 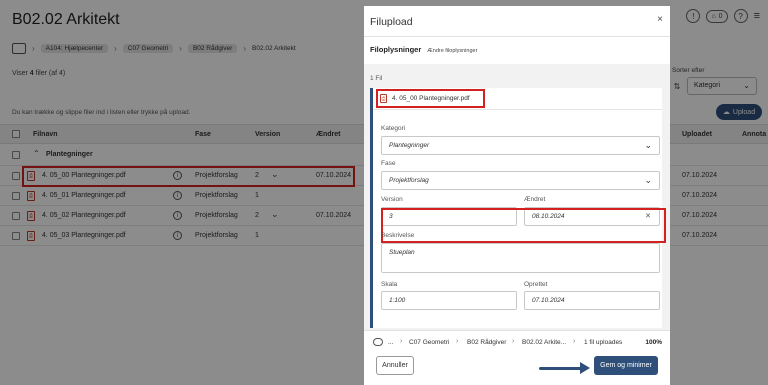 I want to click on dialog-subheader: Filoplysninger Ændre filoplysninger, so click(x=423, y=49).